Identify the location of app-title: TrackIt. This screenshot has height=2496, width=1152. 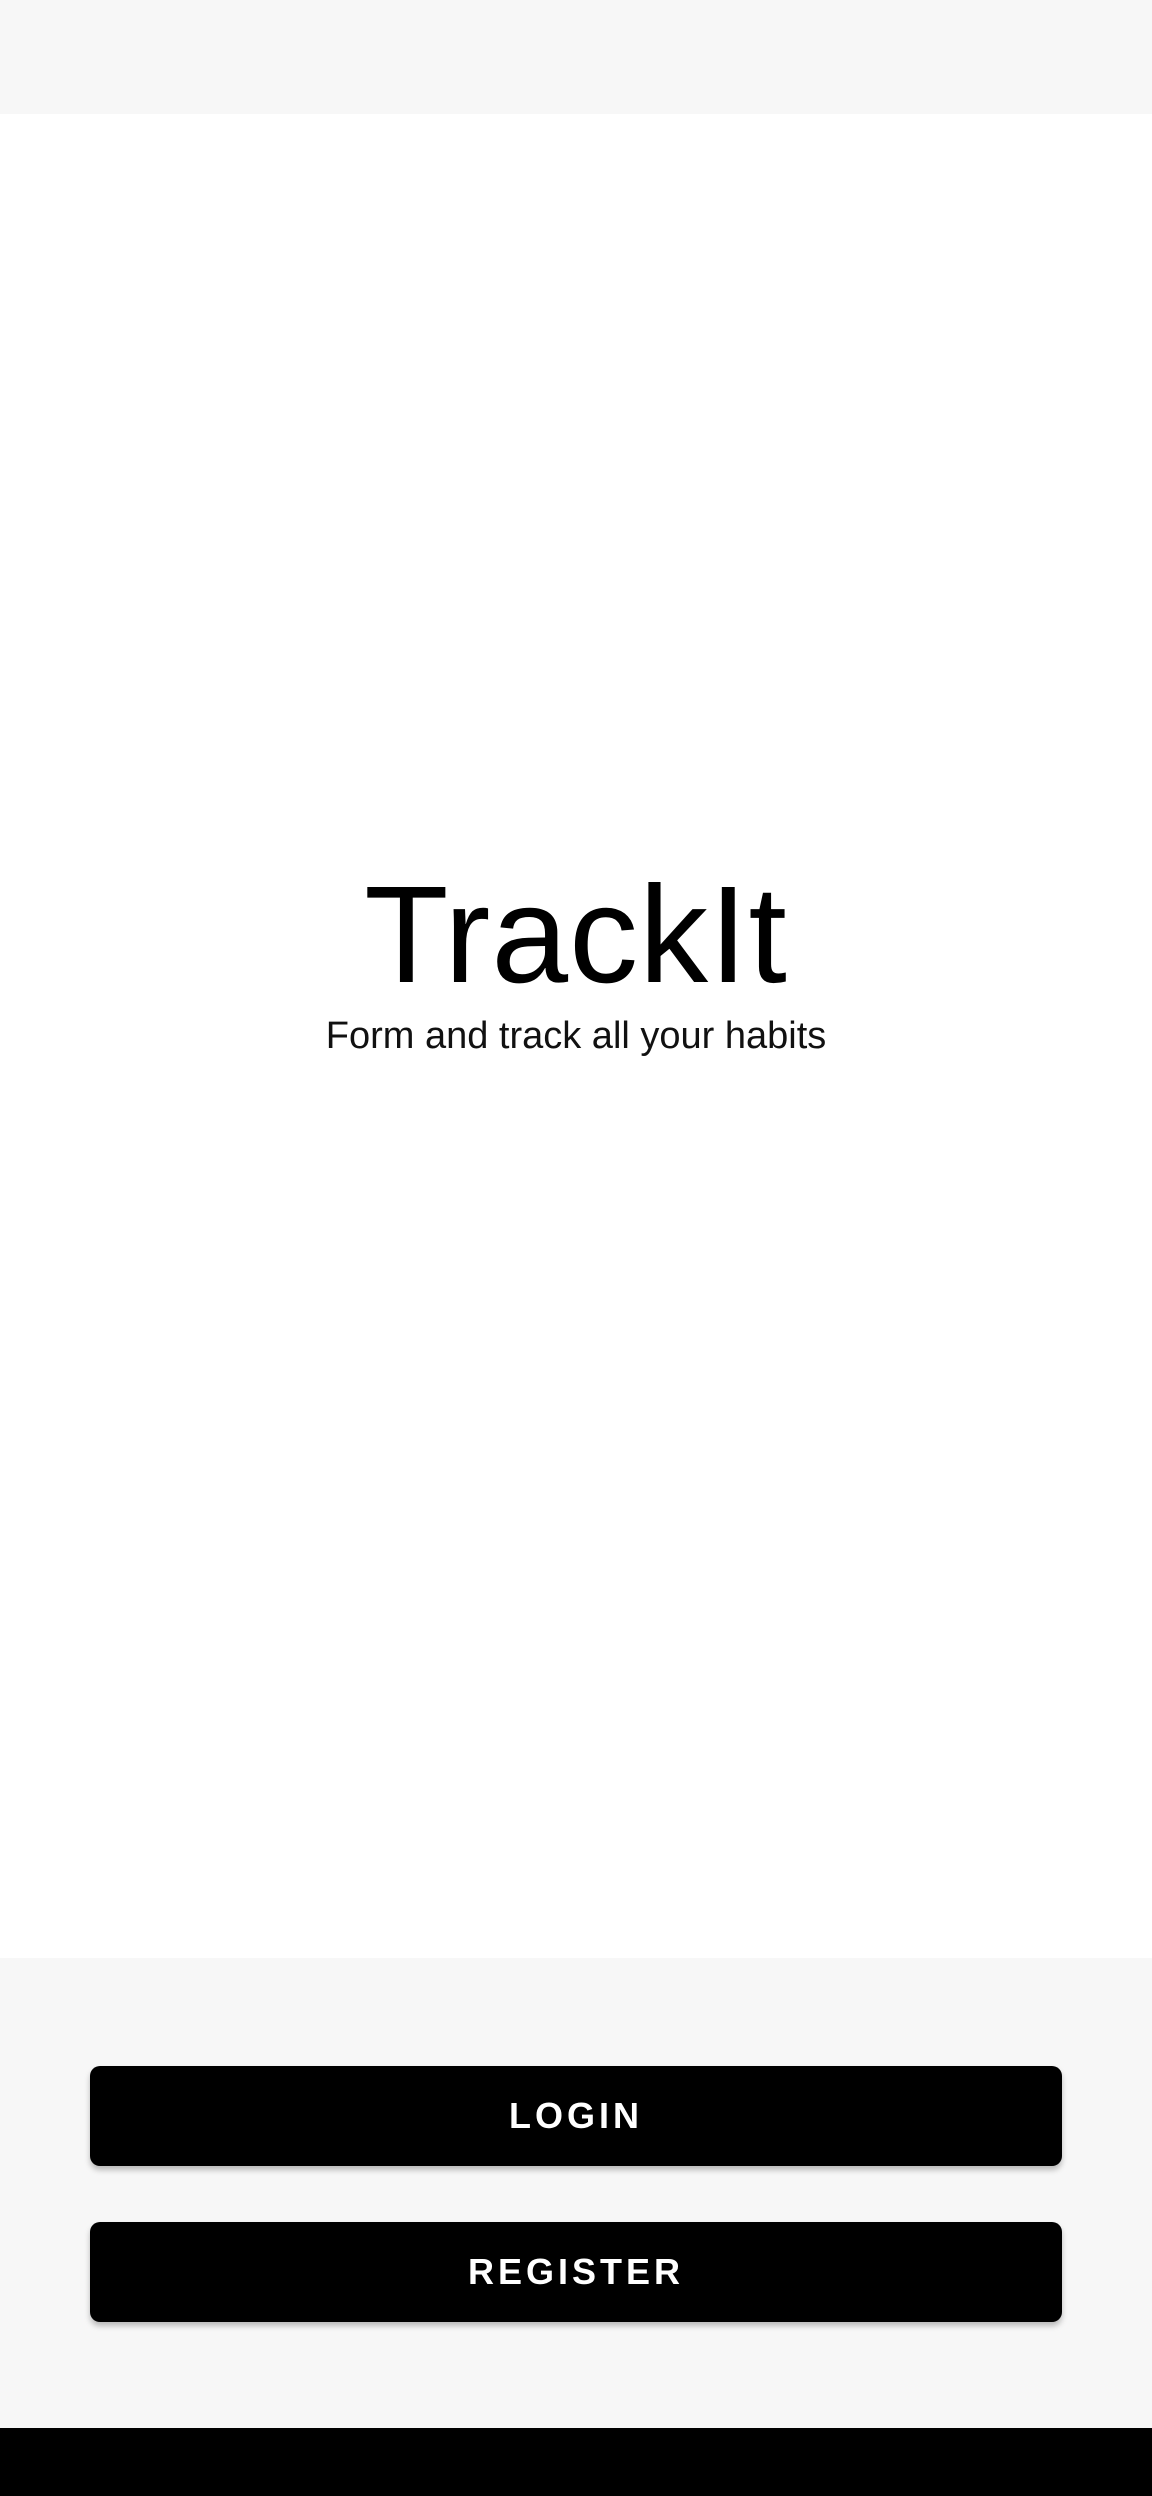
(576, 935).